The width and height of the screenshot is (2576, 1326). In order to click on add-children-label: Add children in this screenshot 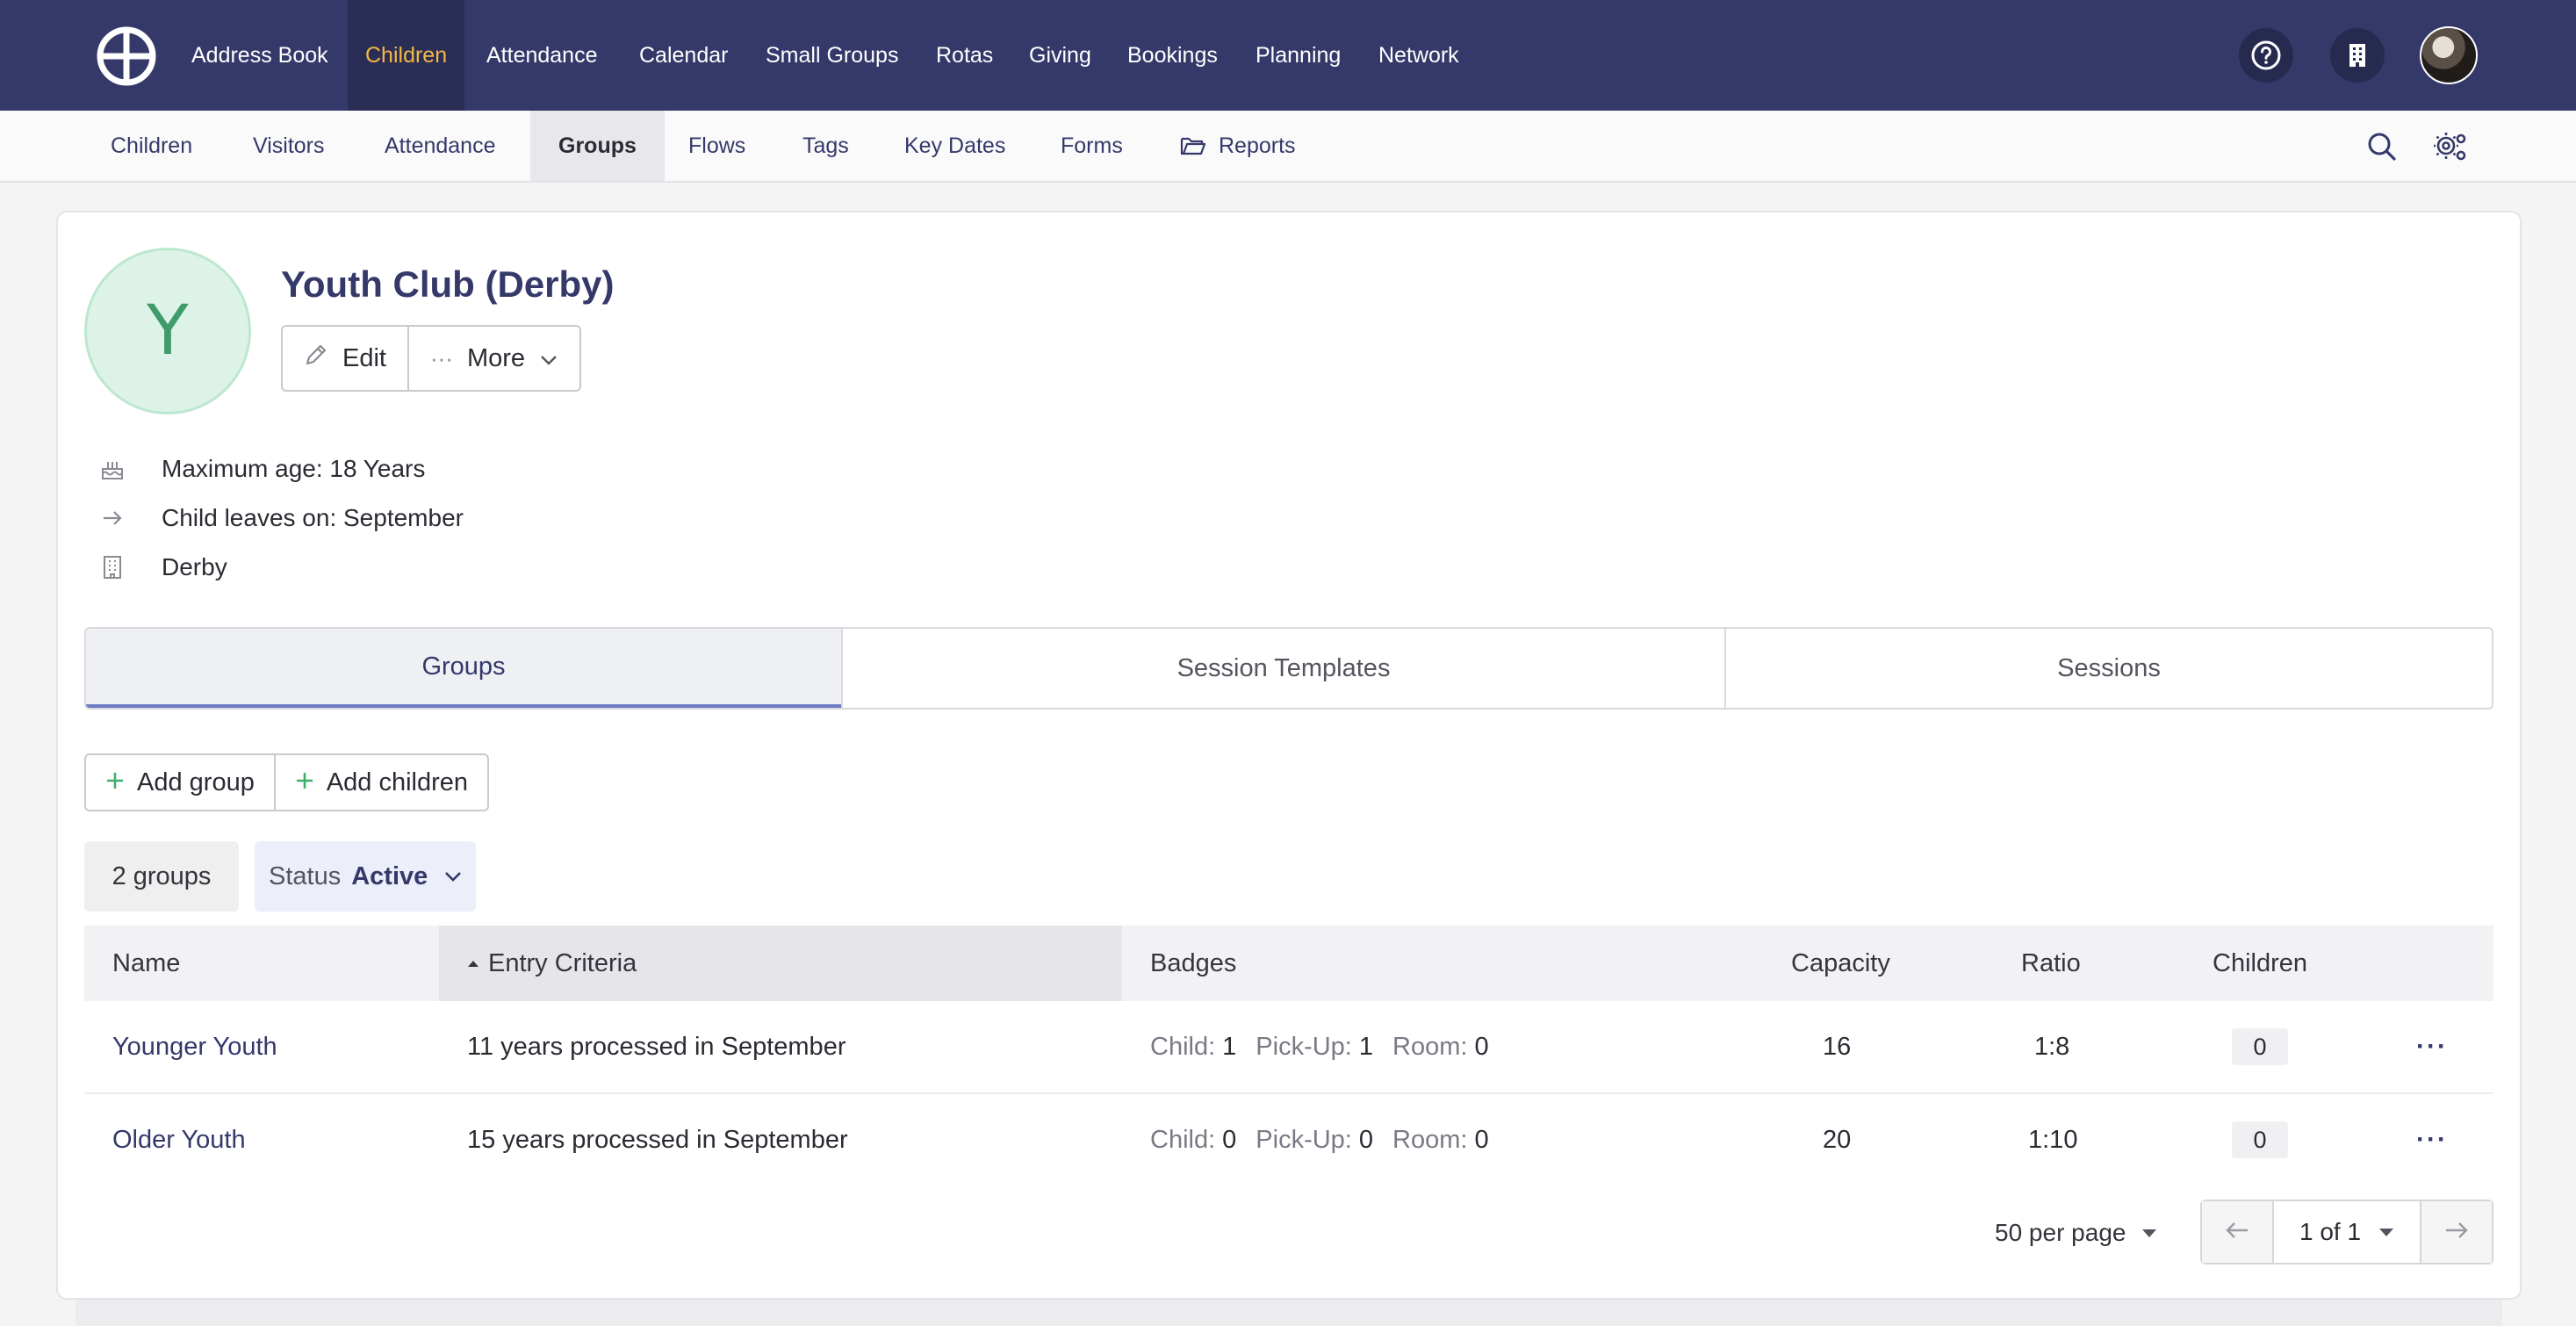, I will do `click(397, 781)`.